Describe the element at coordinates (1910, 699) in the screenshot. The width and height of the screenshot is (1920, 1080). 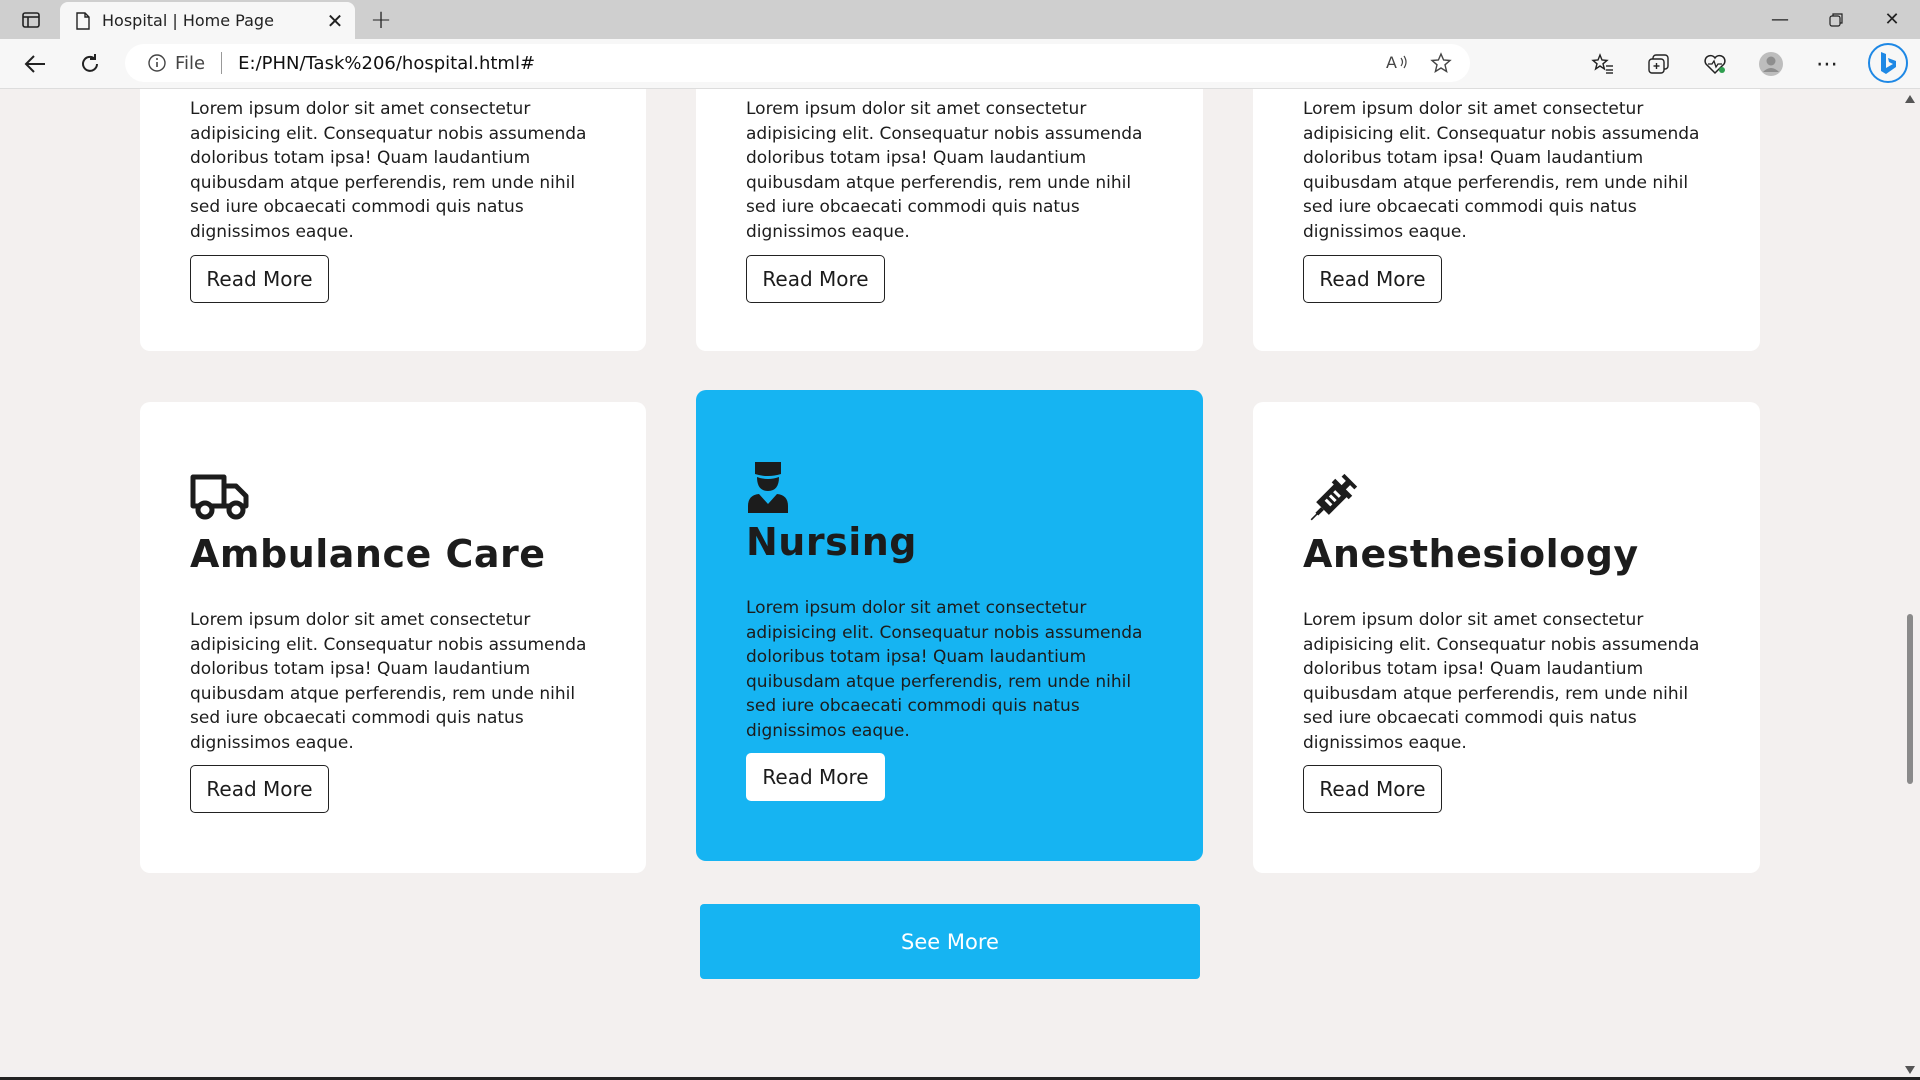
I see `scrollbar-thumb` at that location.